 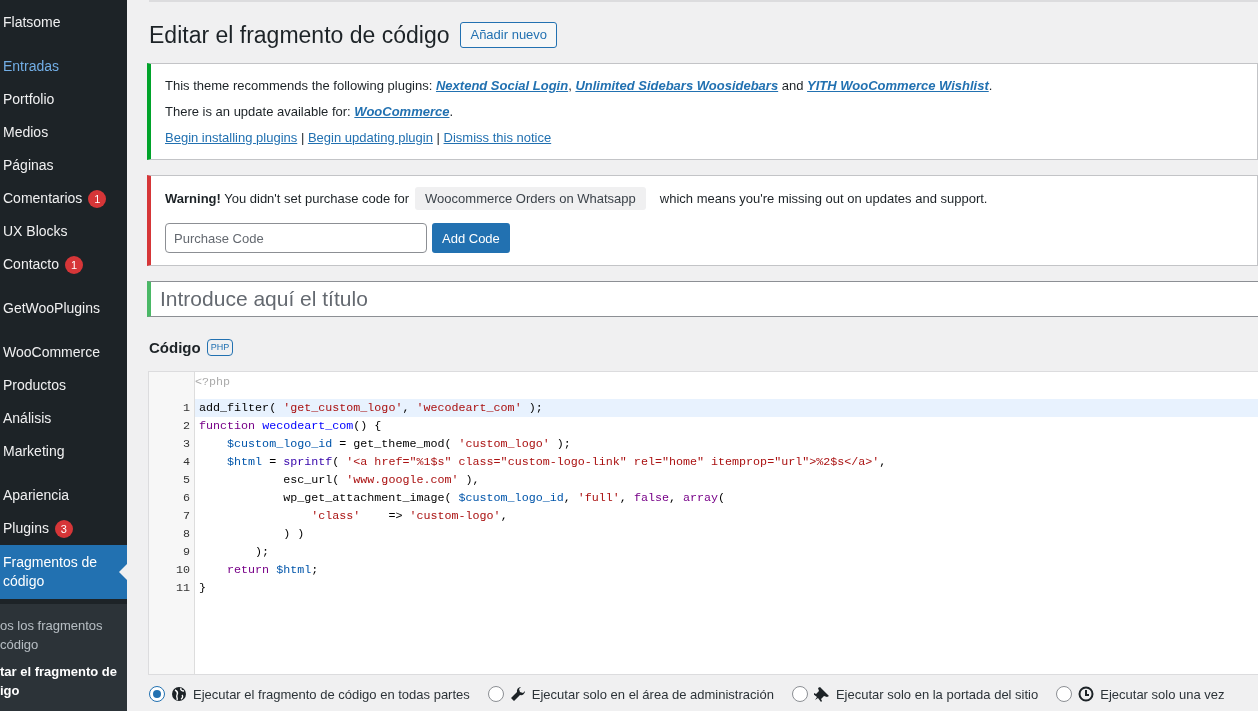 I want to click on menu-item: Análisis, so click(x=63, y=418).